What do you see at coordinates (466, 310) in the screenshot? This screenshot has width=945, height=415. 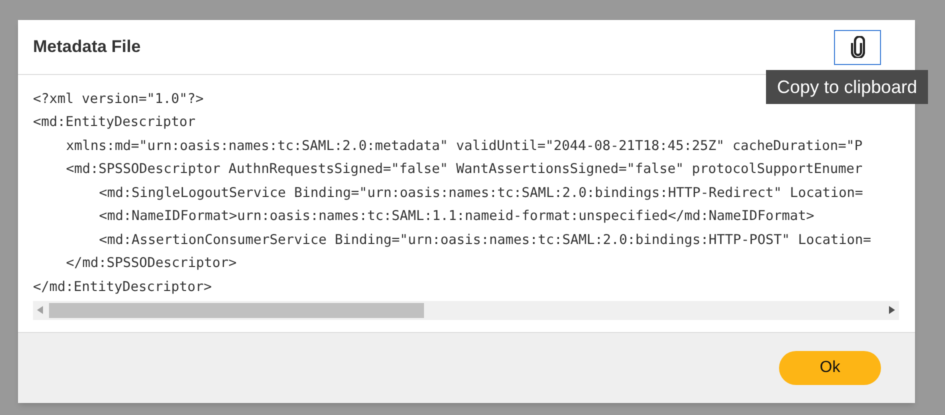 I see `horizontal-scrollbar` at bounding box center [466, 310].